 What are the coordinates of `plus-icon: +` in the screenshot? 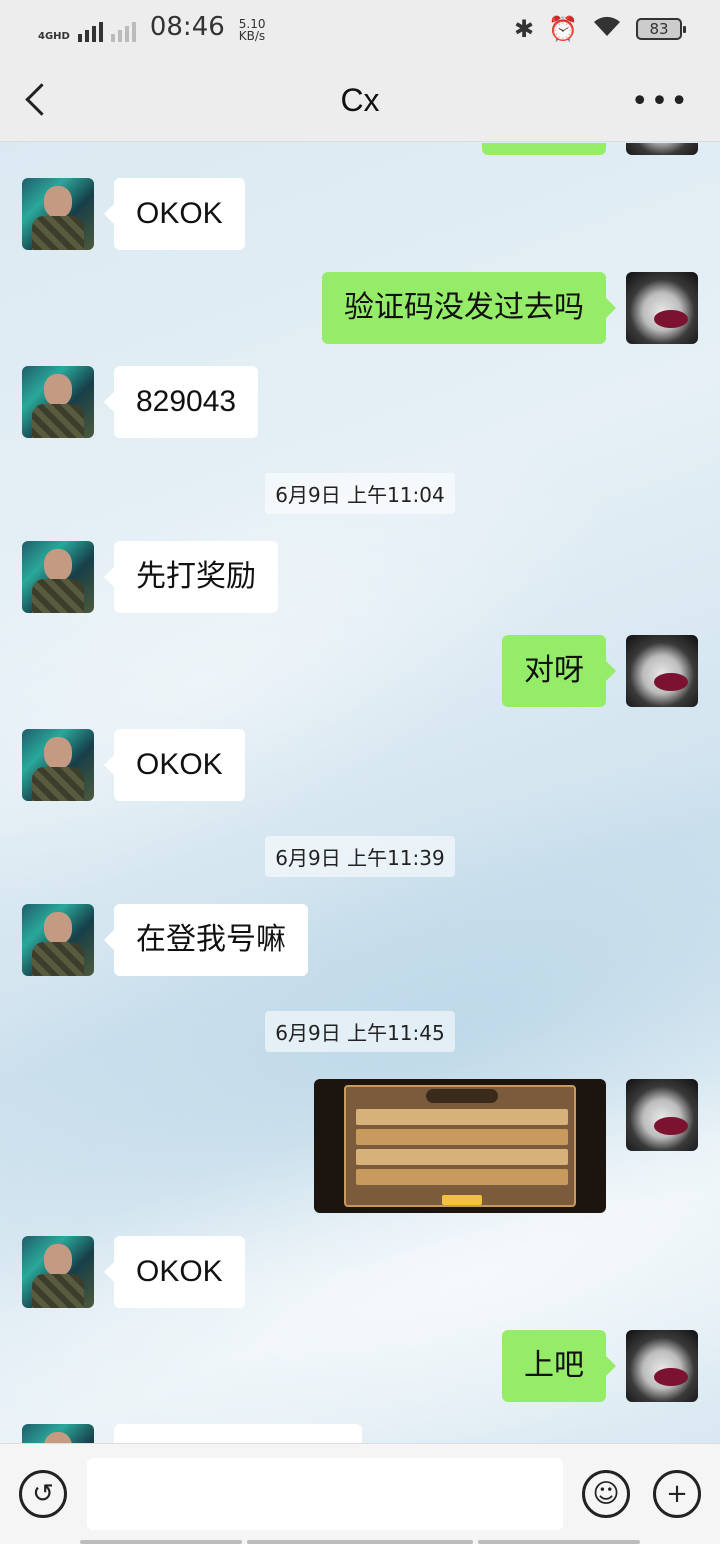 It's located at (677, 1494).